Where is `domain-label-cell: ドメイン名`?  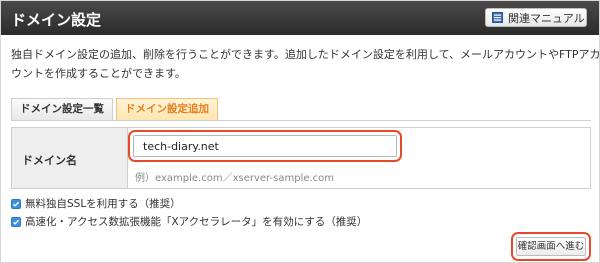 domain-label-cell: ドメイン名 is located at coordinates (70, 158).